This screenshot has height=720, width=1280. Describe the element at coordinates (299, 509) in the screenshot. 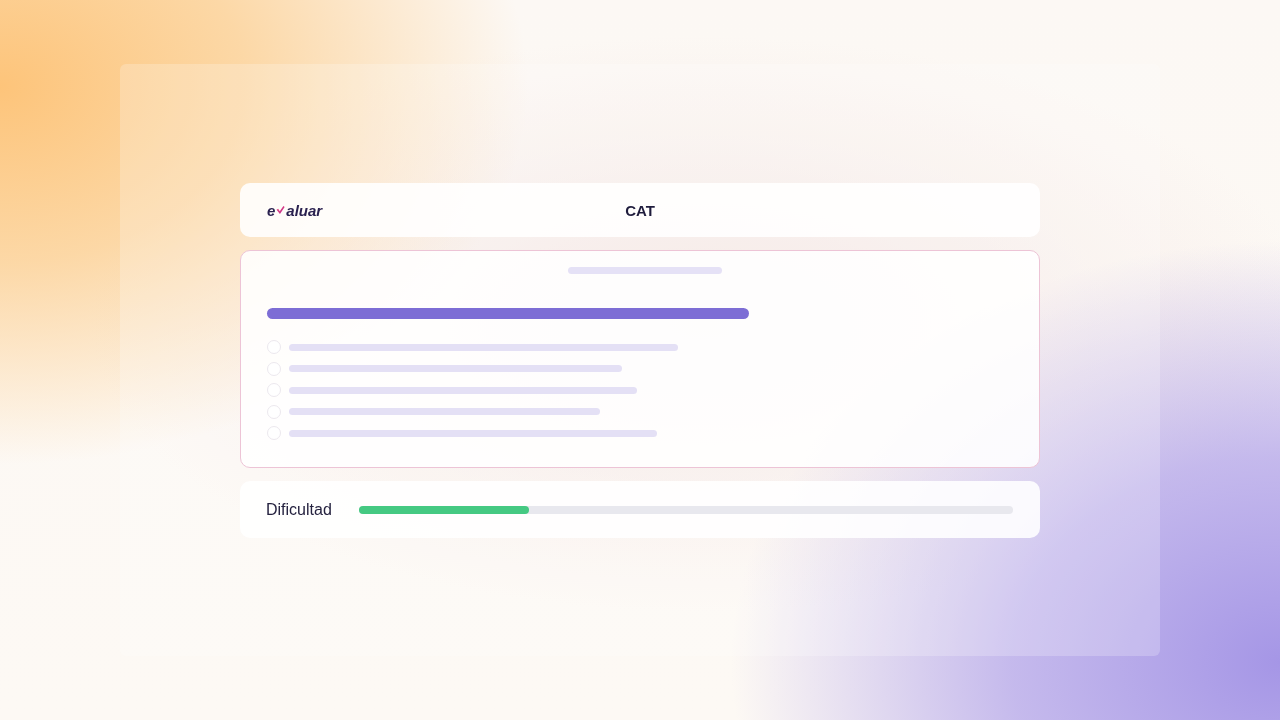

I see `difficulty-label: Dificultad` at that location.